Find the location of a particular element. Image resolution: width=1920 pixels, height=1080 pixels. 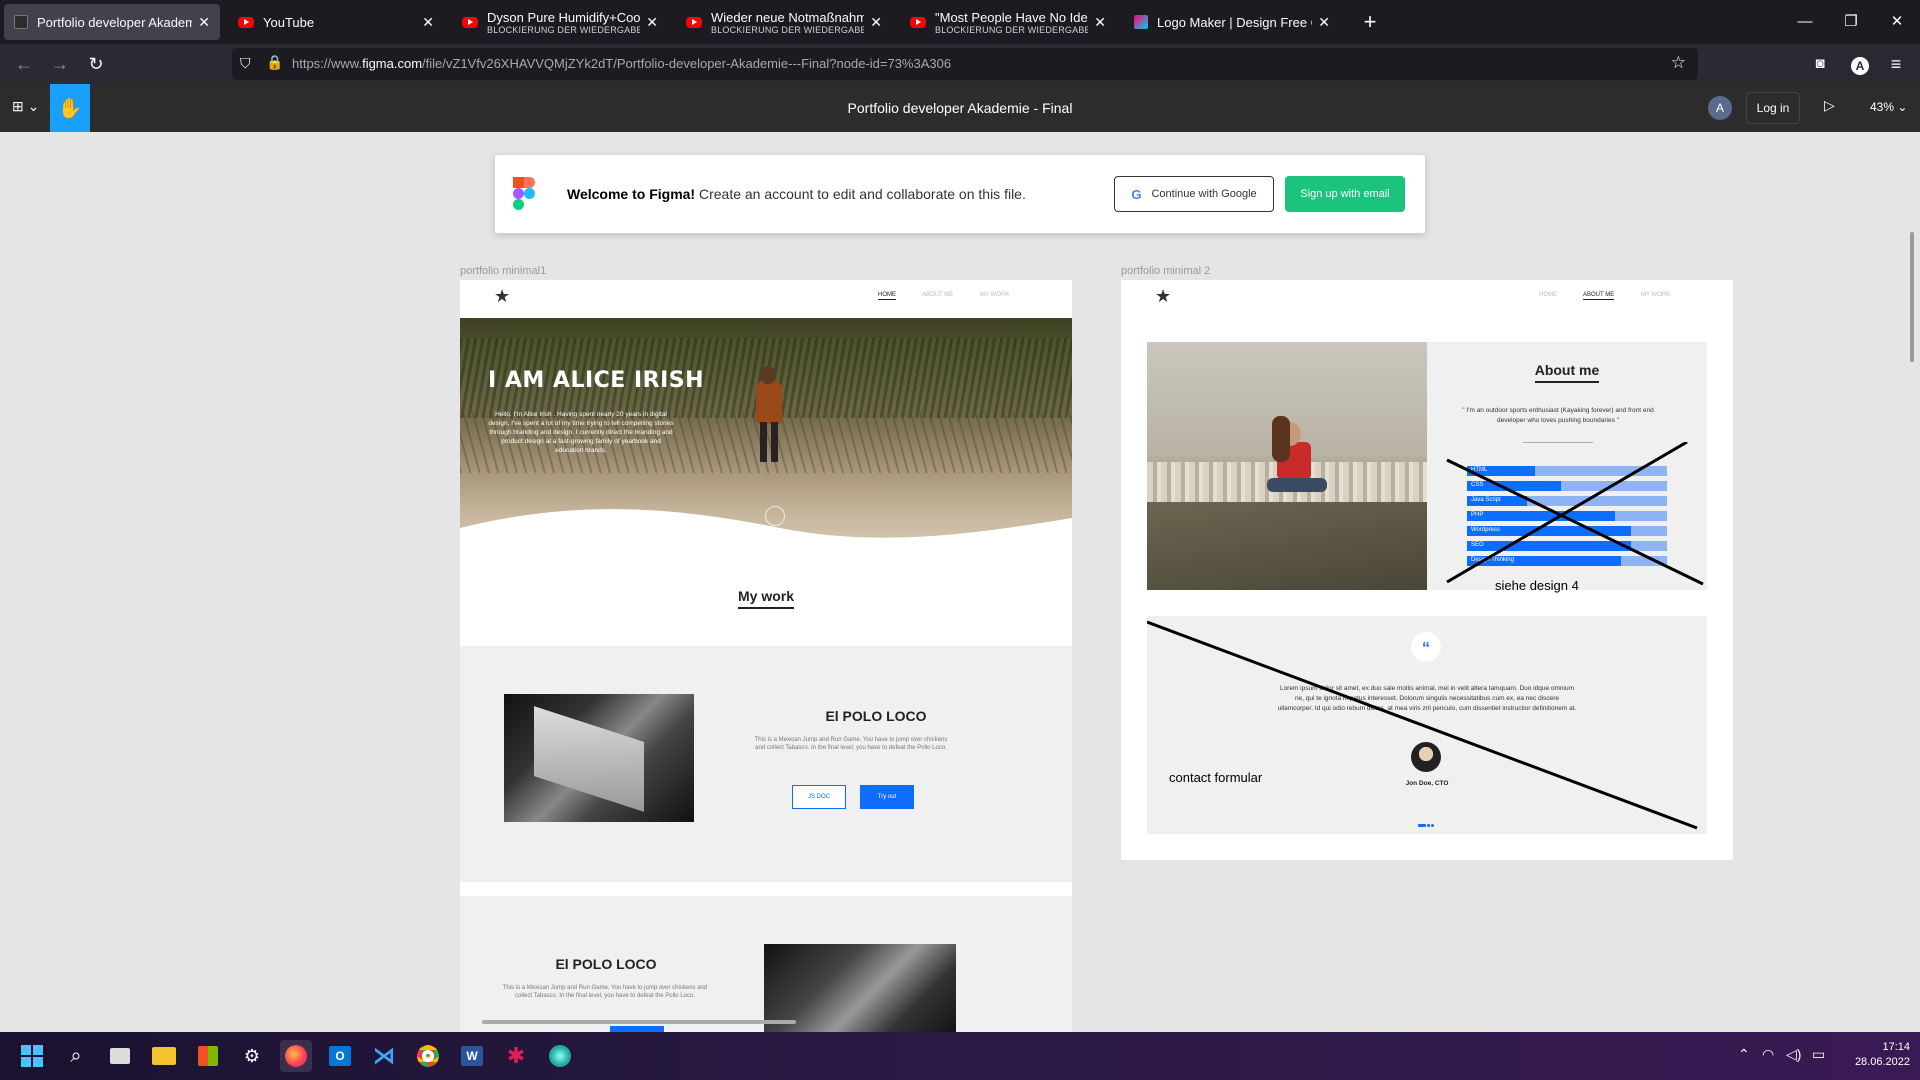

tab-title: Dyson Pure Humidify+Cool nac is located at coordinates (564, 17).